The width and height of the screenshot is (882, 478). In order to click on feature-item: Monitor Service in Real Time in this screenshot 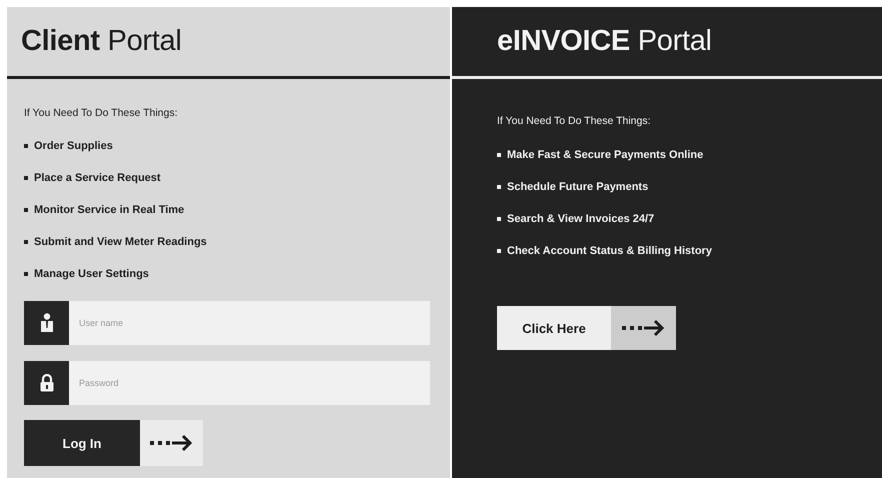, I will do `click(109, 210)`.